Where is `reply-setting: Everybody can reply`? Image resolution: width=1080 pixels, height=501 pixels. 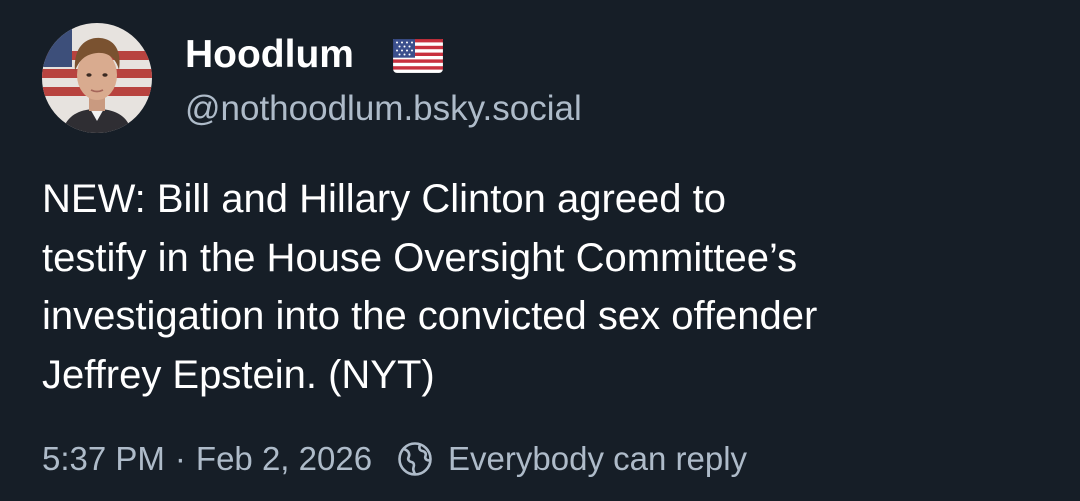
reply-setting: Everybody can reply is located at coordinates (597, 459).